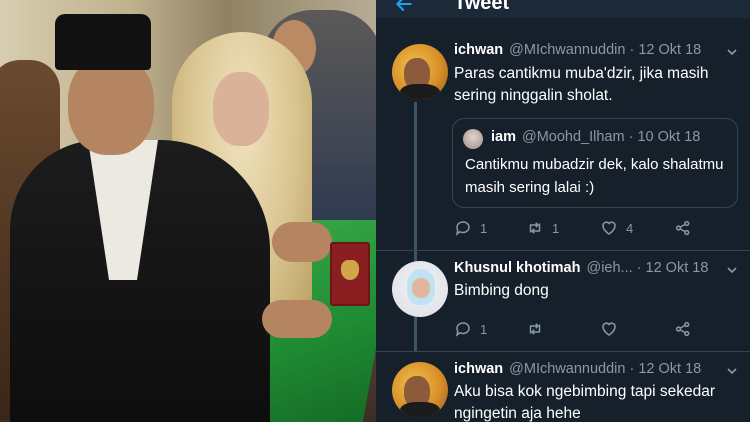 The image size is (750, 422). I want to click on photo-groom-face, so click(111, 105).